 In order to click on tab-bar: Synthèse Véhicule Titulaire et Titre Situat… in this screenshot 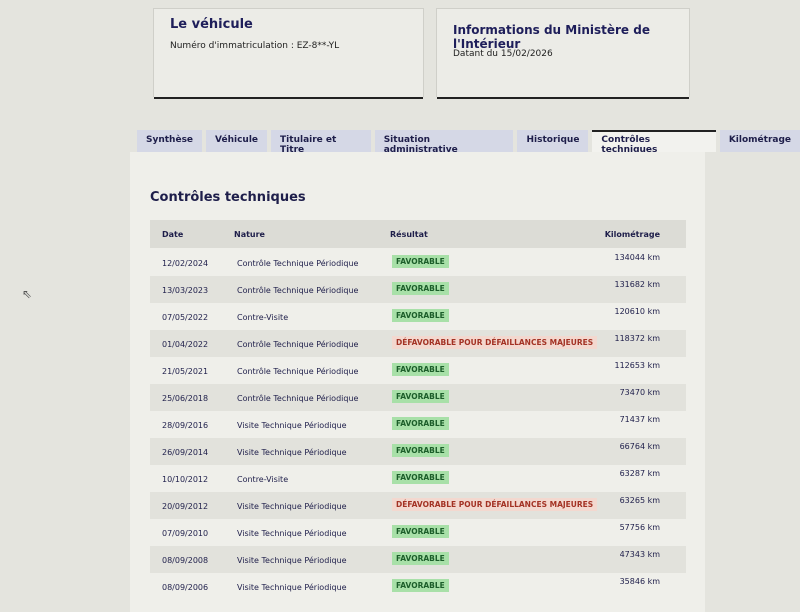, I will do `click(468, 142)`.